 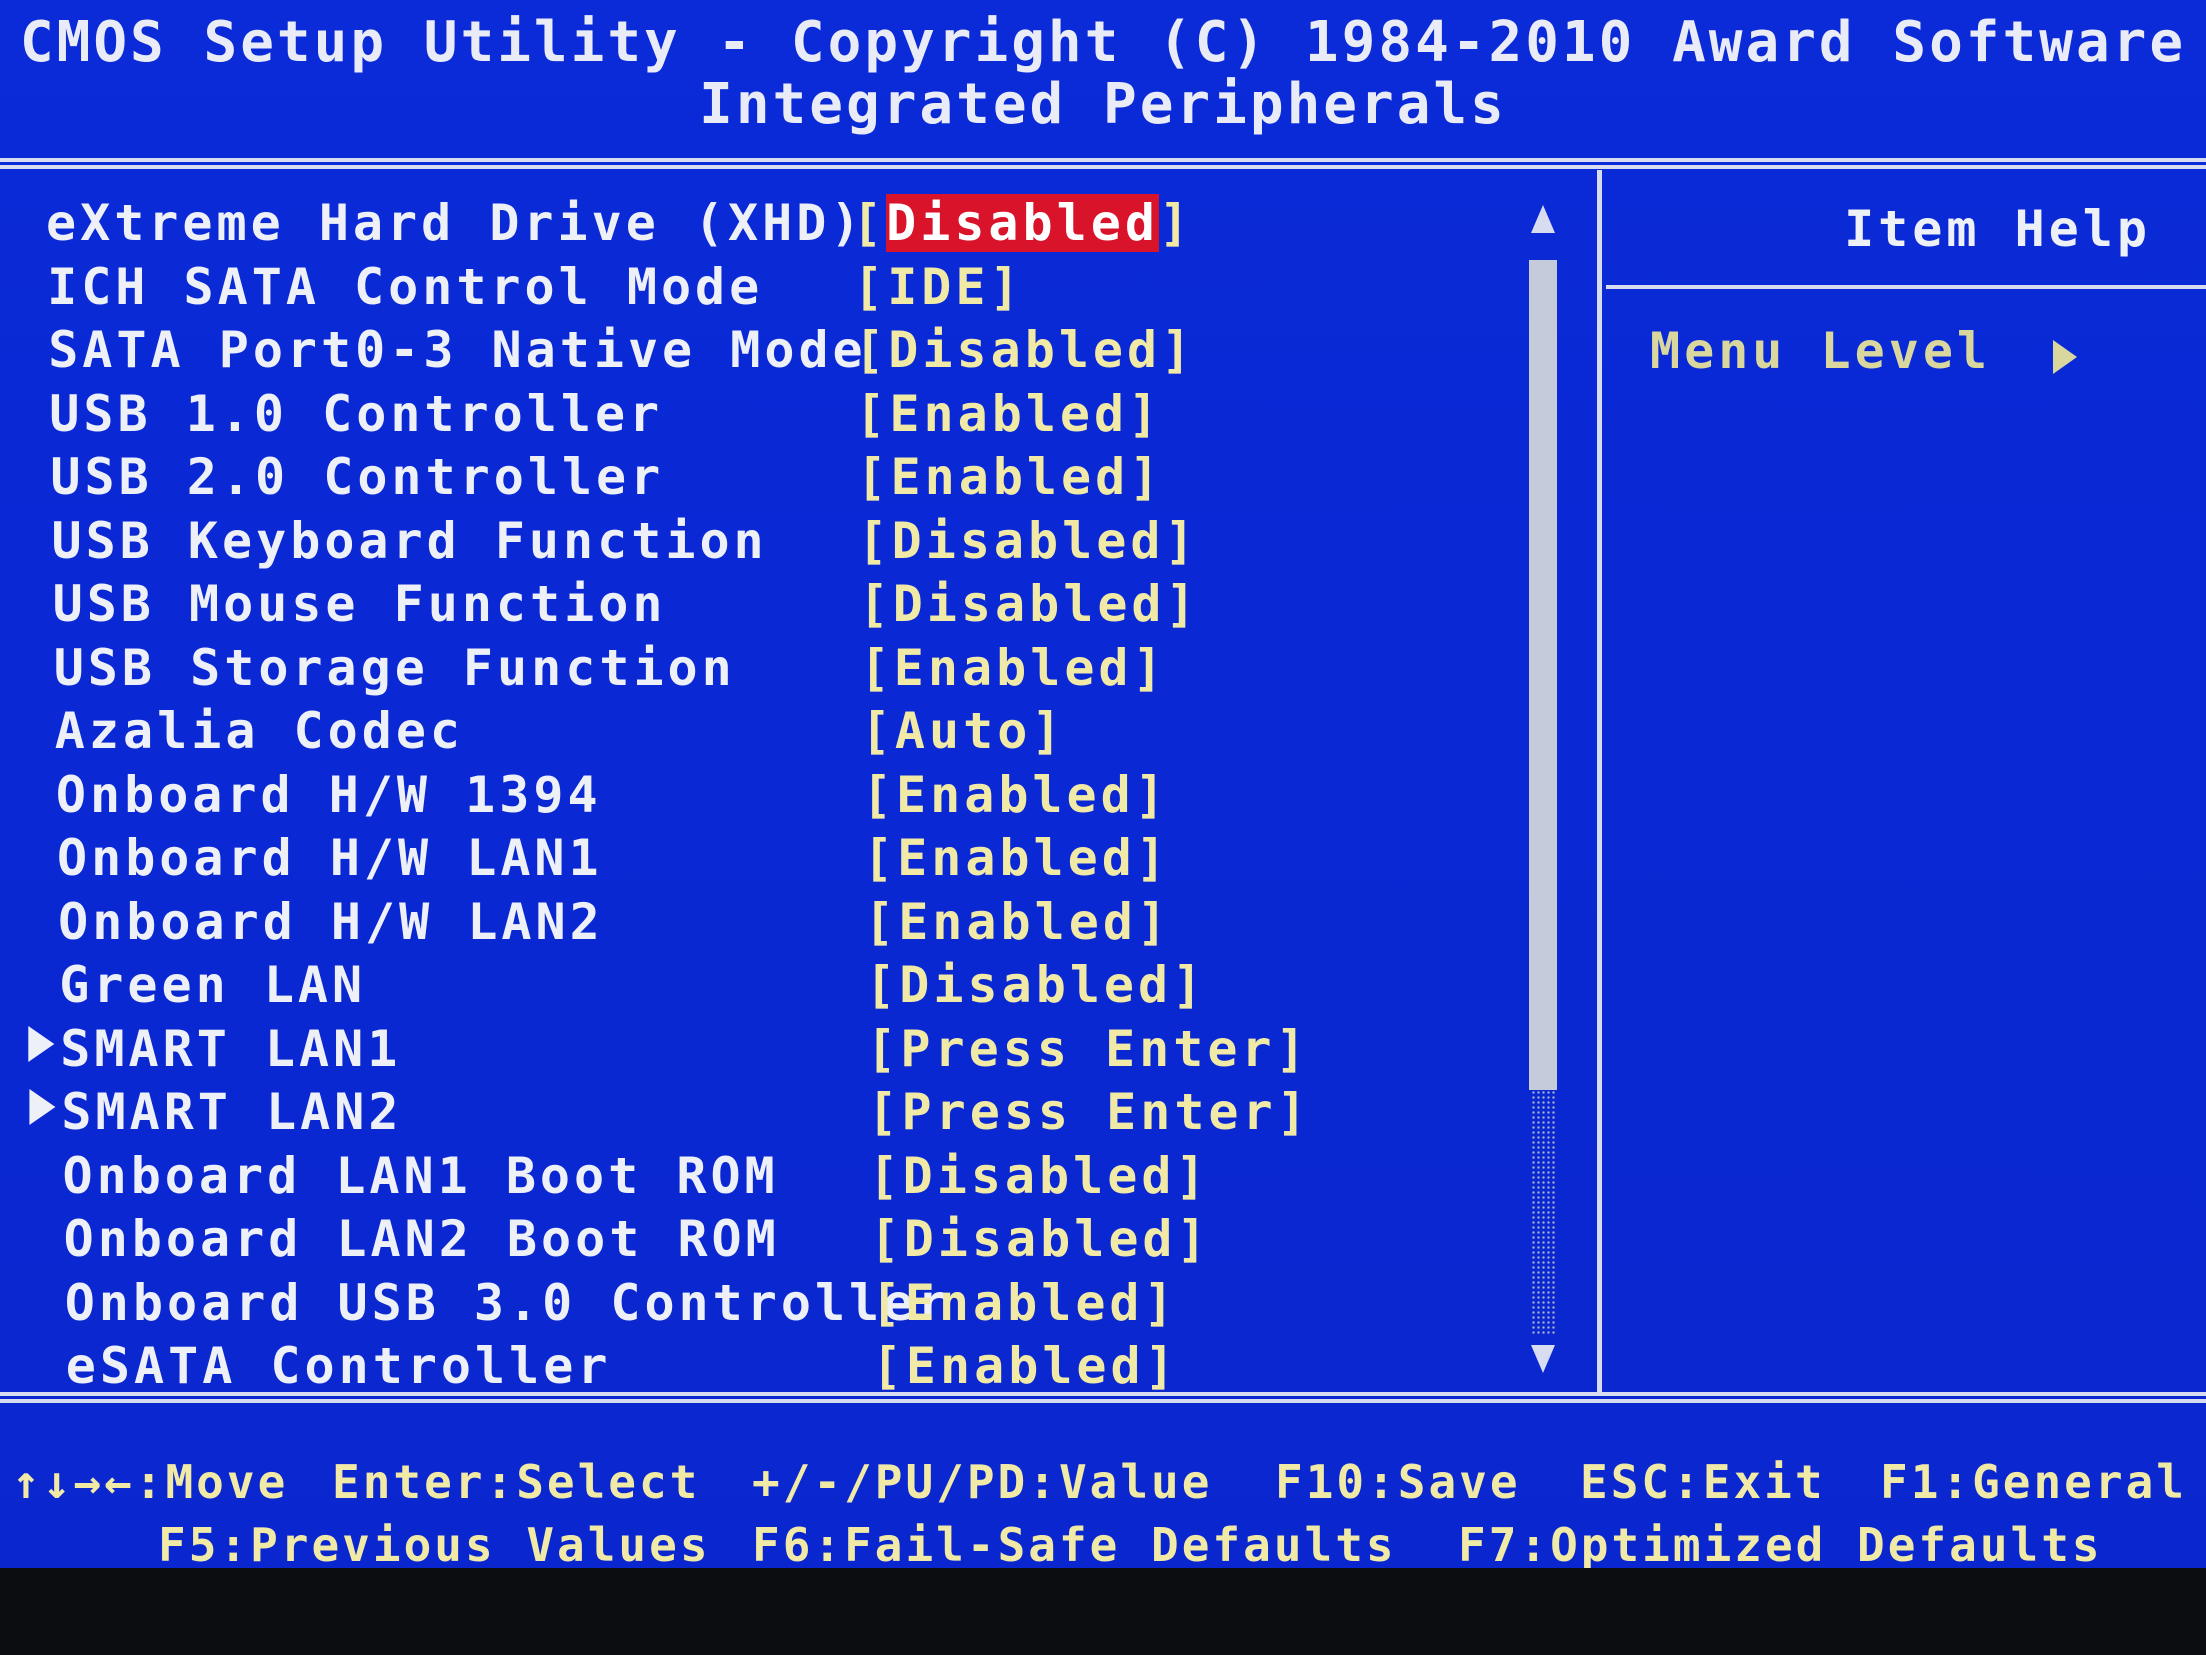 I want to click on setting-value-text: IDE, so click(x=938, y=286).